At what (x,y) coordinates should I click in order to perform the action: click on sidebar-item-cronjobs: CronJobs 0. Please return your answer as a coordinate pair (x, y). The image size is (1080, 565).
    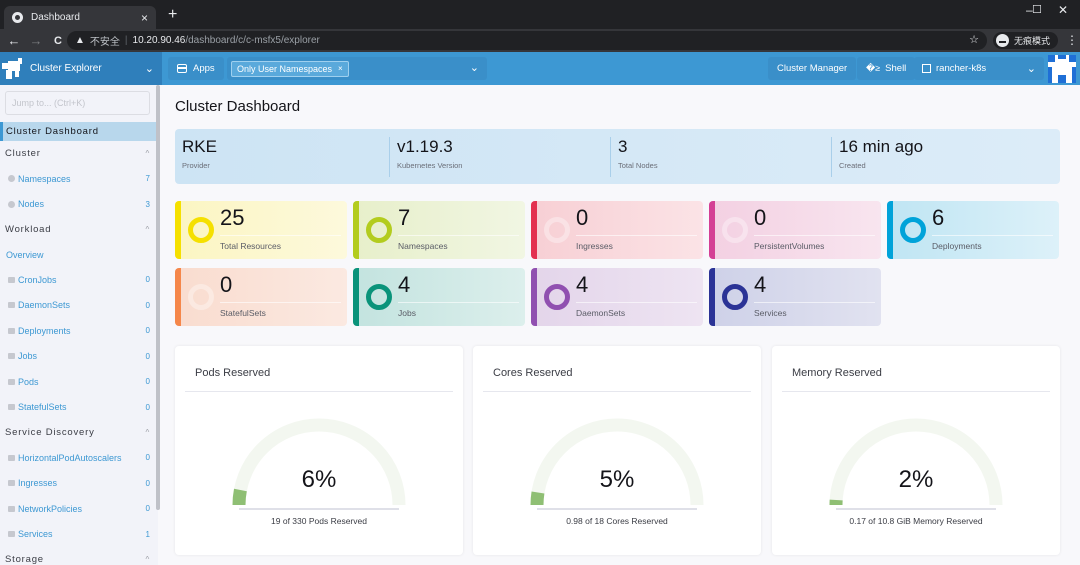
    Looking at the image, I should click on (79, 280).